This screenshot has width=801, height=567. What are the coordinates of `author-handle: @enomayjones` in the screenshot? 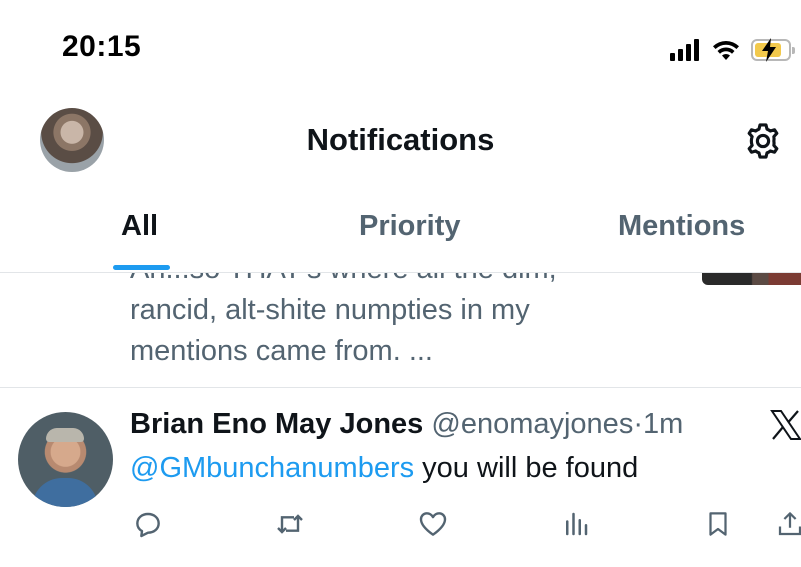 It's located at (532, 424).